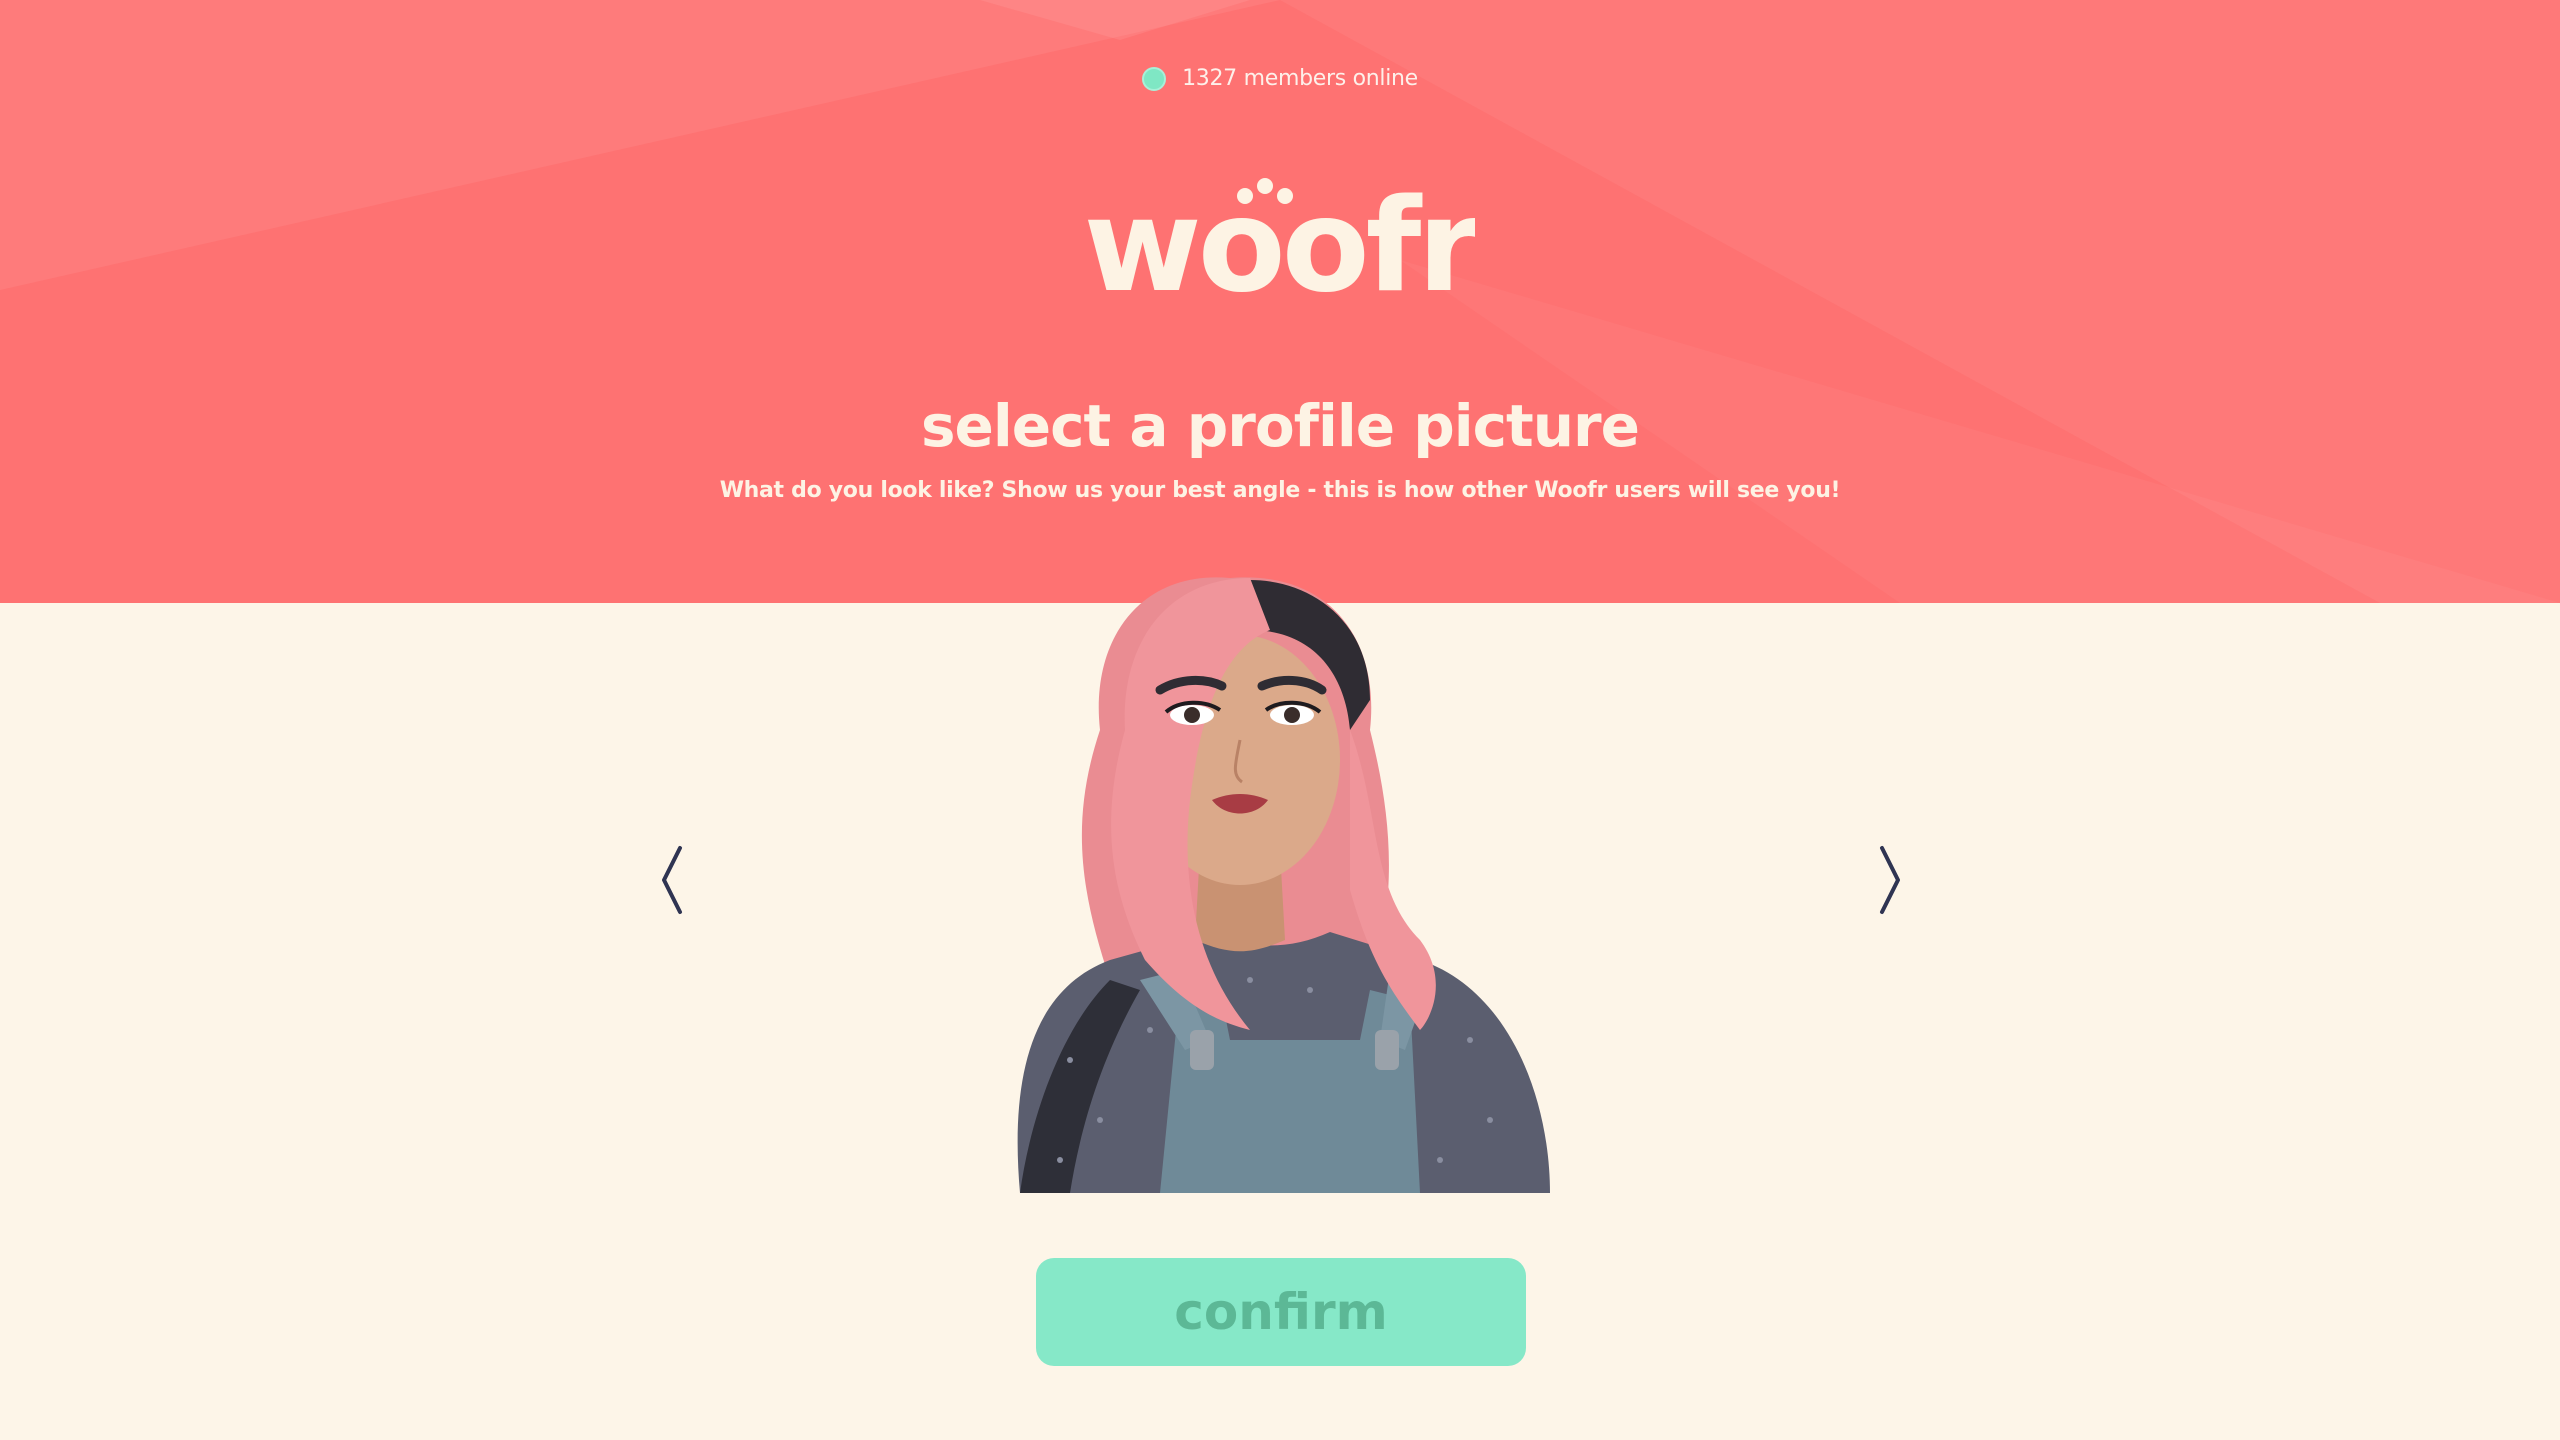  I want to click on woofr-logo: woofr, so click(1280, 236).